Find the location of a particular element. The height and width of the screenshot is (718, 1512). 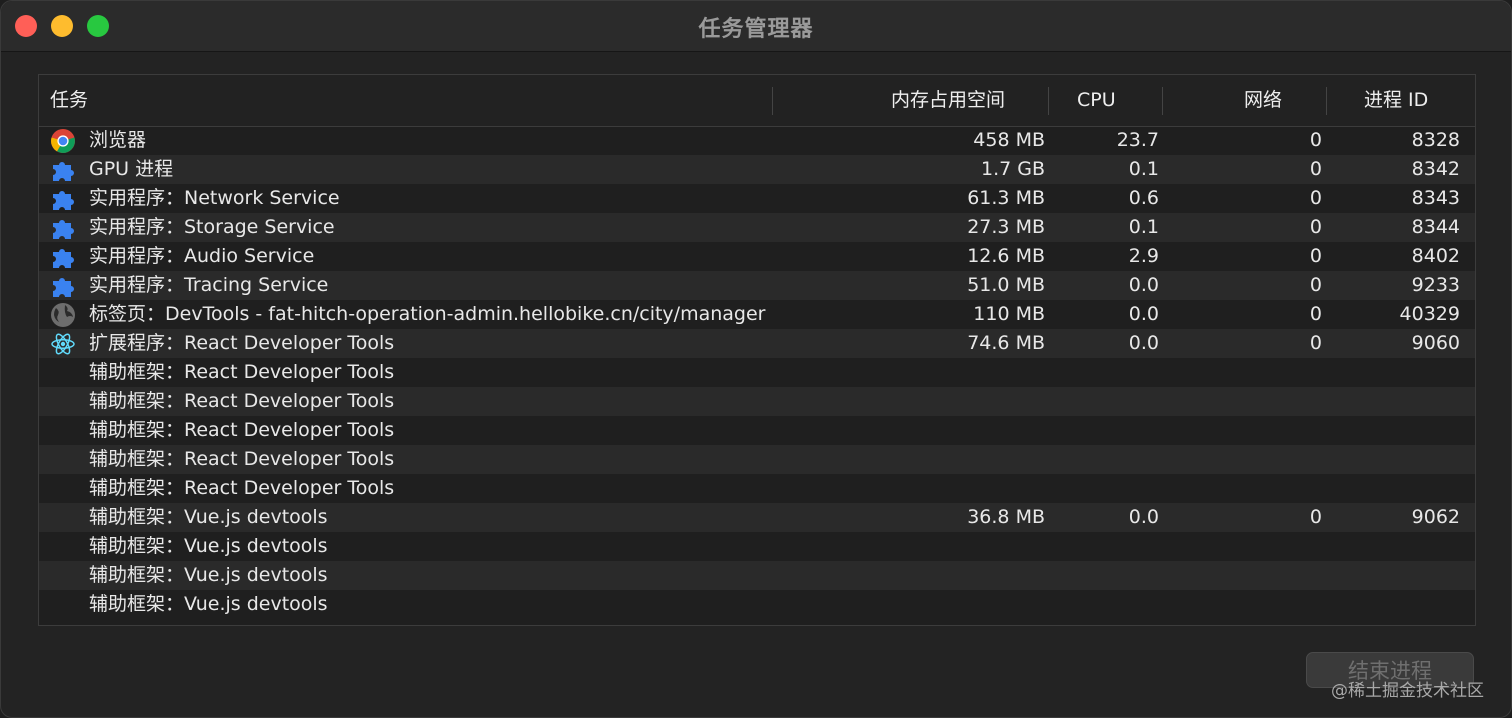

window-title: 任务管理器 is located at coordinates (756, 29).